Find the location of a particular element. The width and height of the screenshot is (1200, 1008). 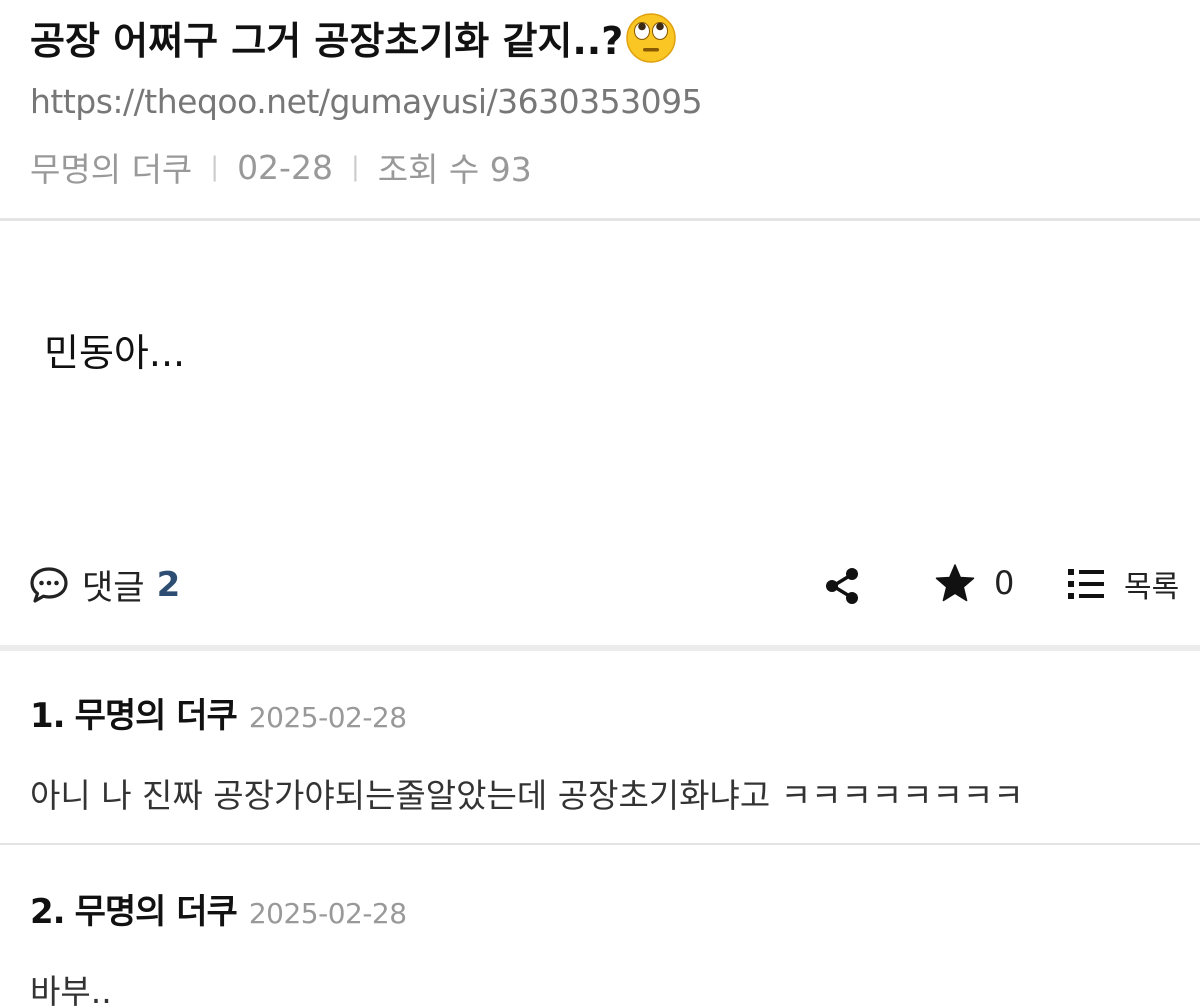

comment-divider is located at coordinates (600, 844).